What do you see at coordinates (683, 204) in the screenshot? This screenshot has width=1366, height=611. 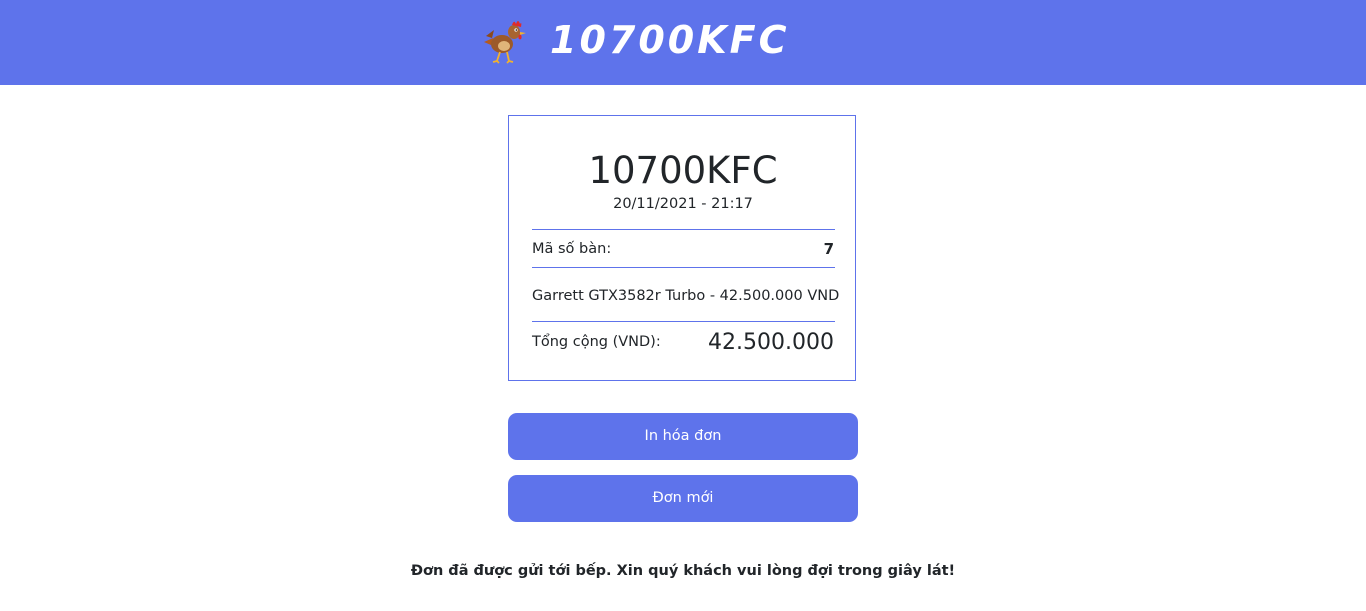 I see `receipt-datetime: 20/11/2021 - 21:17` at bounding box center [683, 204].